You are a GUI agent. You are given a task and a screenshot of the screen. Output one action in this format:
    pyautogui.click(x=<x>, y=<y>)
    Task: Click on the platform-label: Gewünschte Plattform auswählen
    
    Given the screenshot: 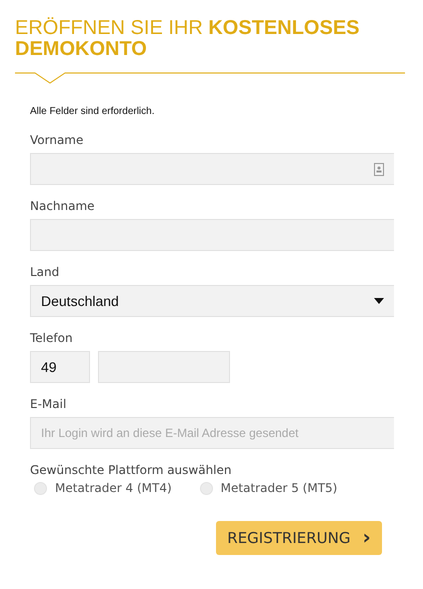 What is the action you would take?
    pyautogui.click(x=131, y=470)
    